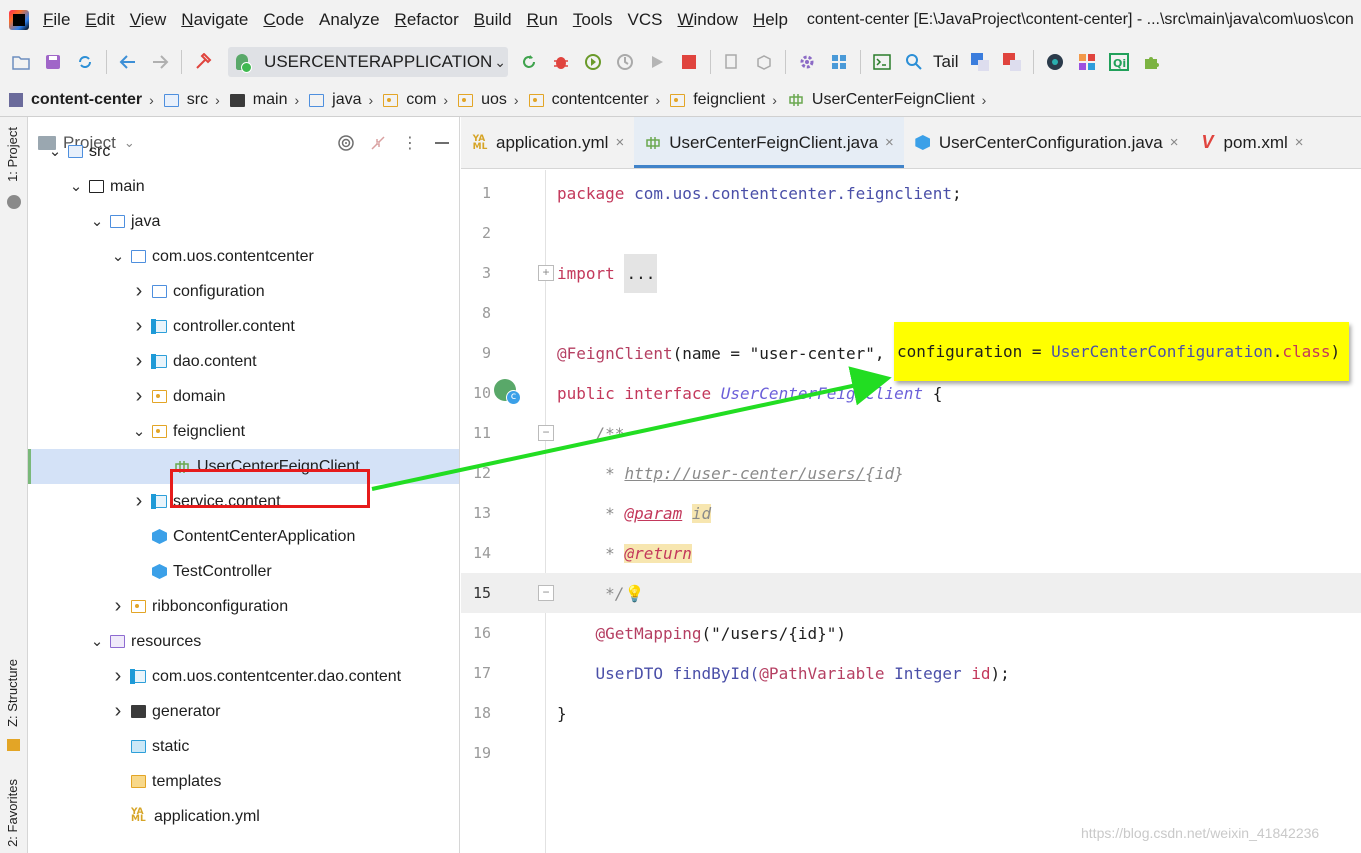 This screenshot has width=1361, height=853. I want to click on structure-tool-tab: Z: Structure, so click(12, 693).